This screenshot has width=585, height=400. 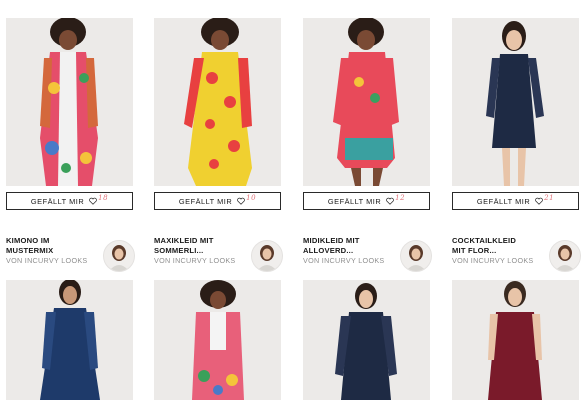 I want to click on like-button: GEFÄLLT MIR 21, so click(x=515, y=201).